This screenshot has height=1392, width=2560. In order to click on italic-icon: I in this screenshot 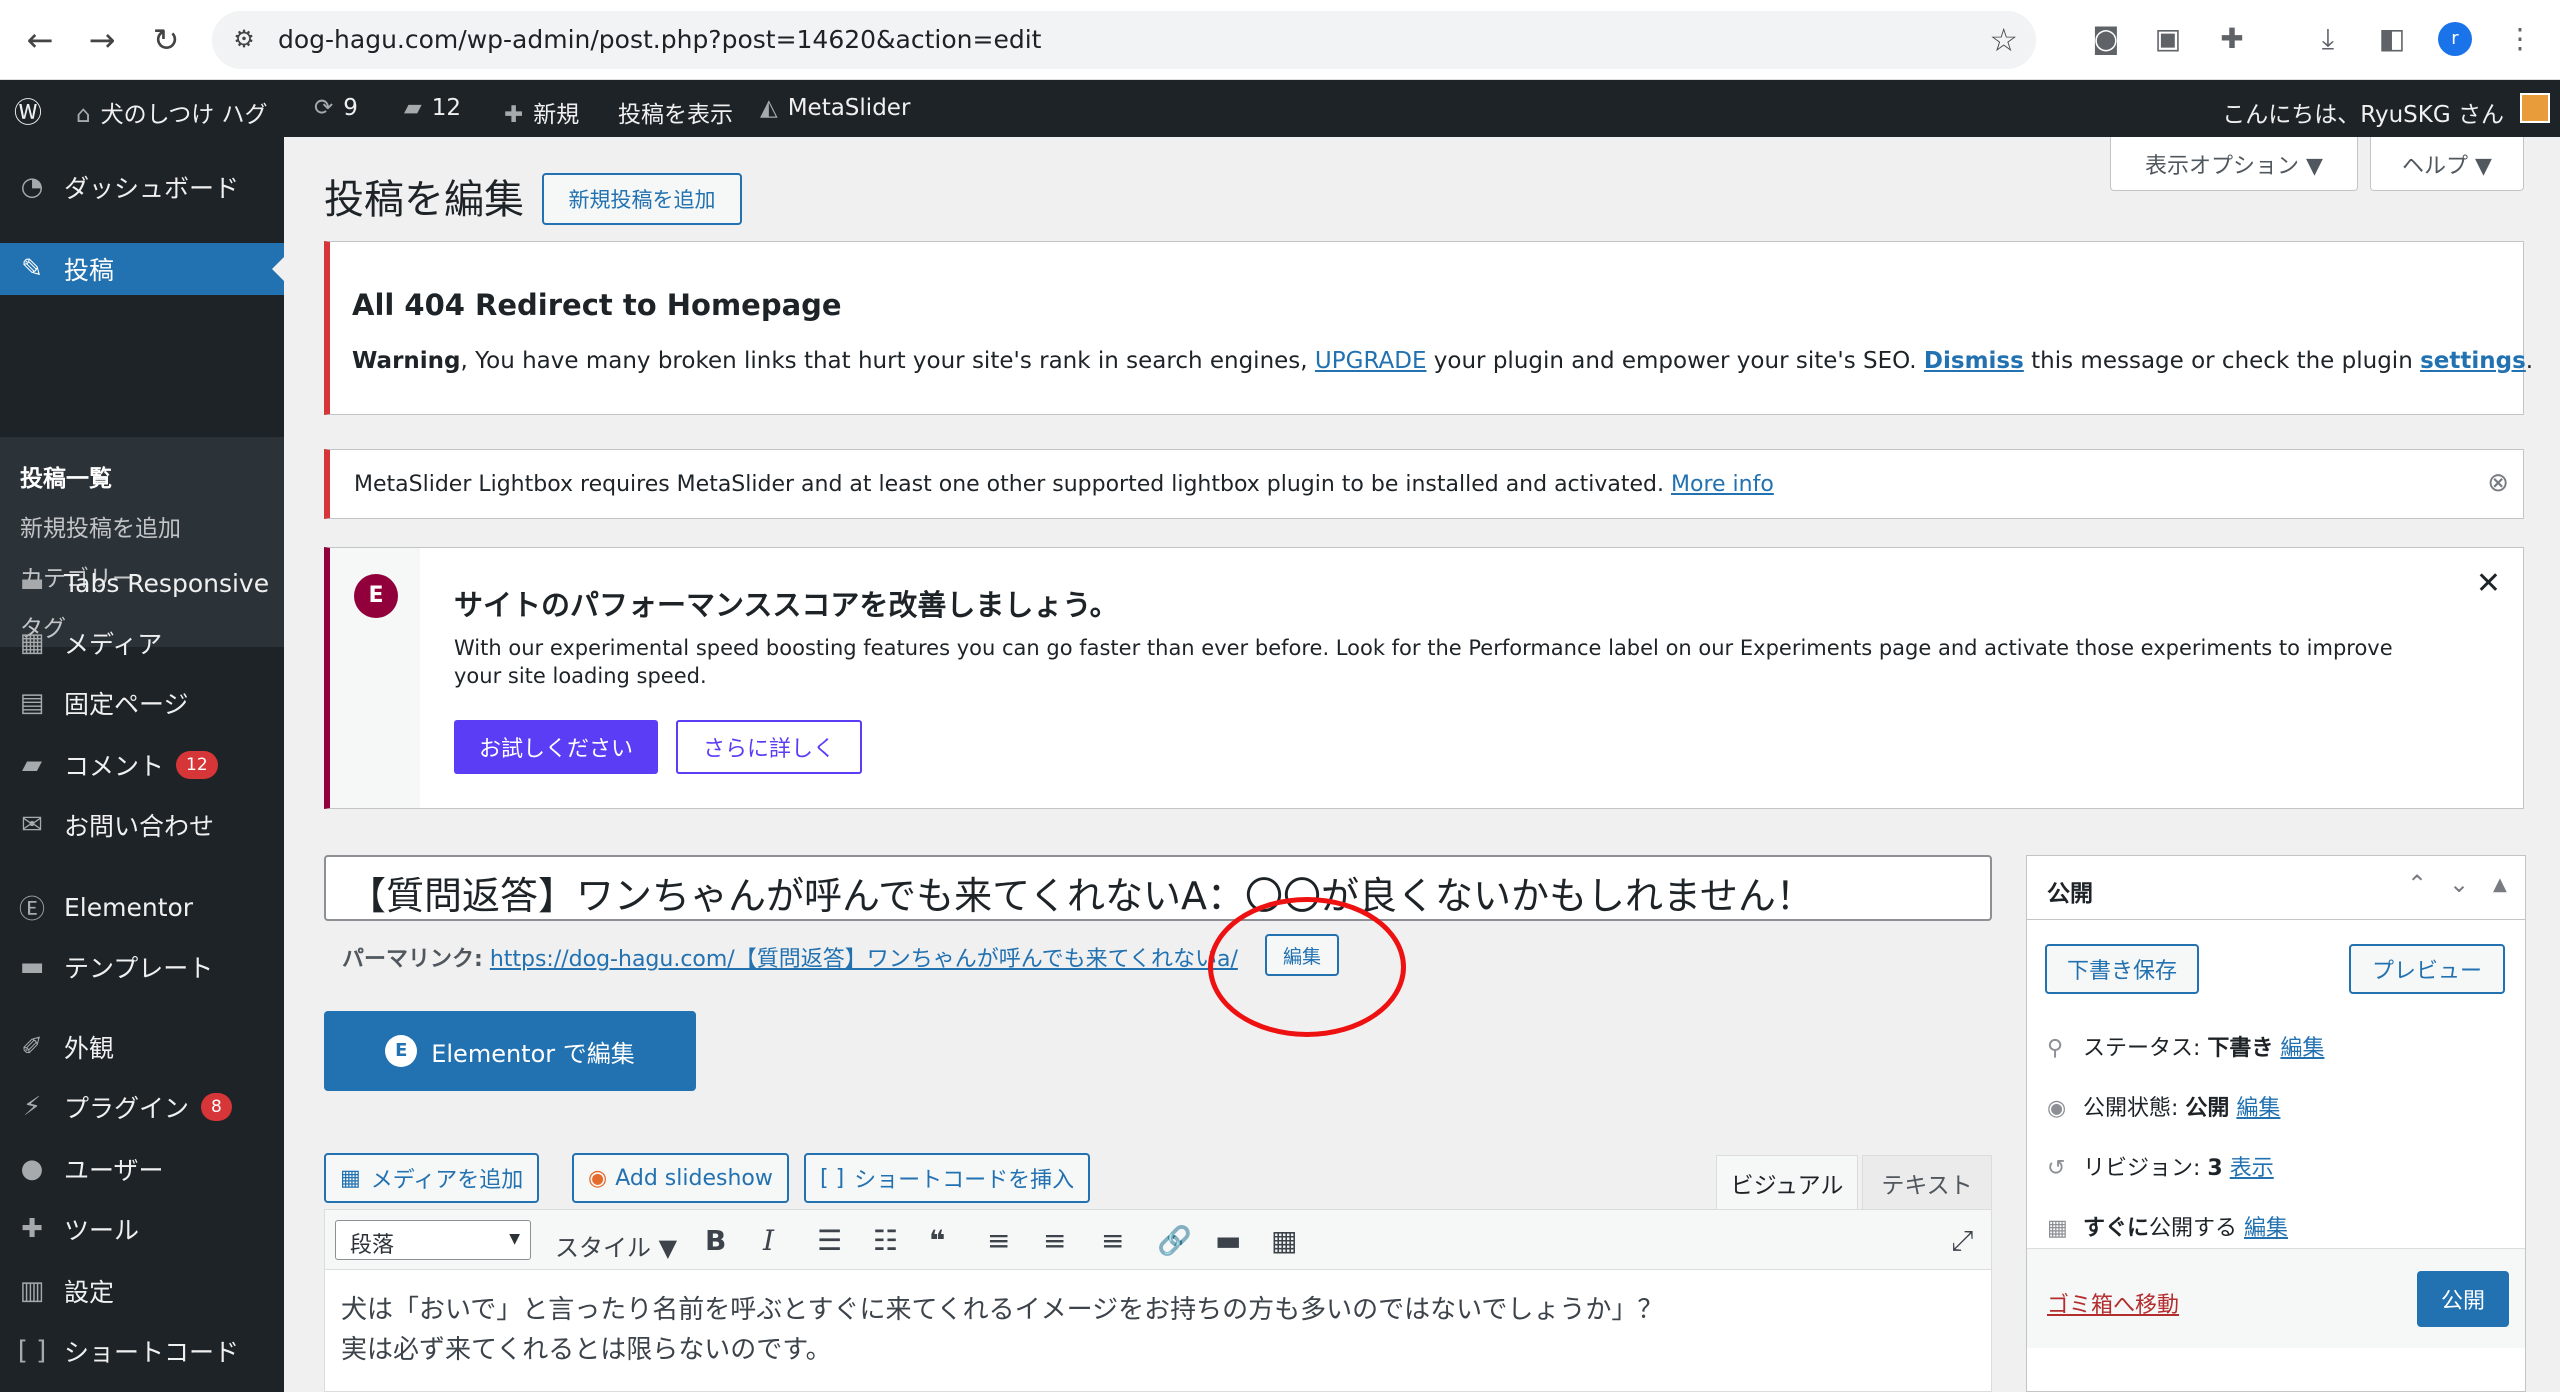, I will do `click(768, 1240)`.